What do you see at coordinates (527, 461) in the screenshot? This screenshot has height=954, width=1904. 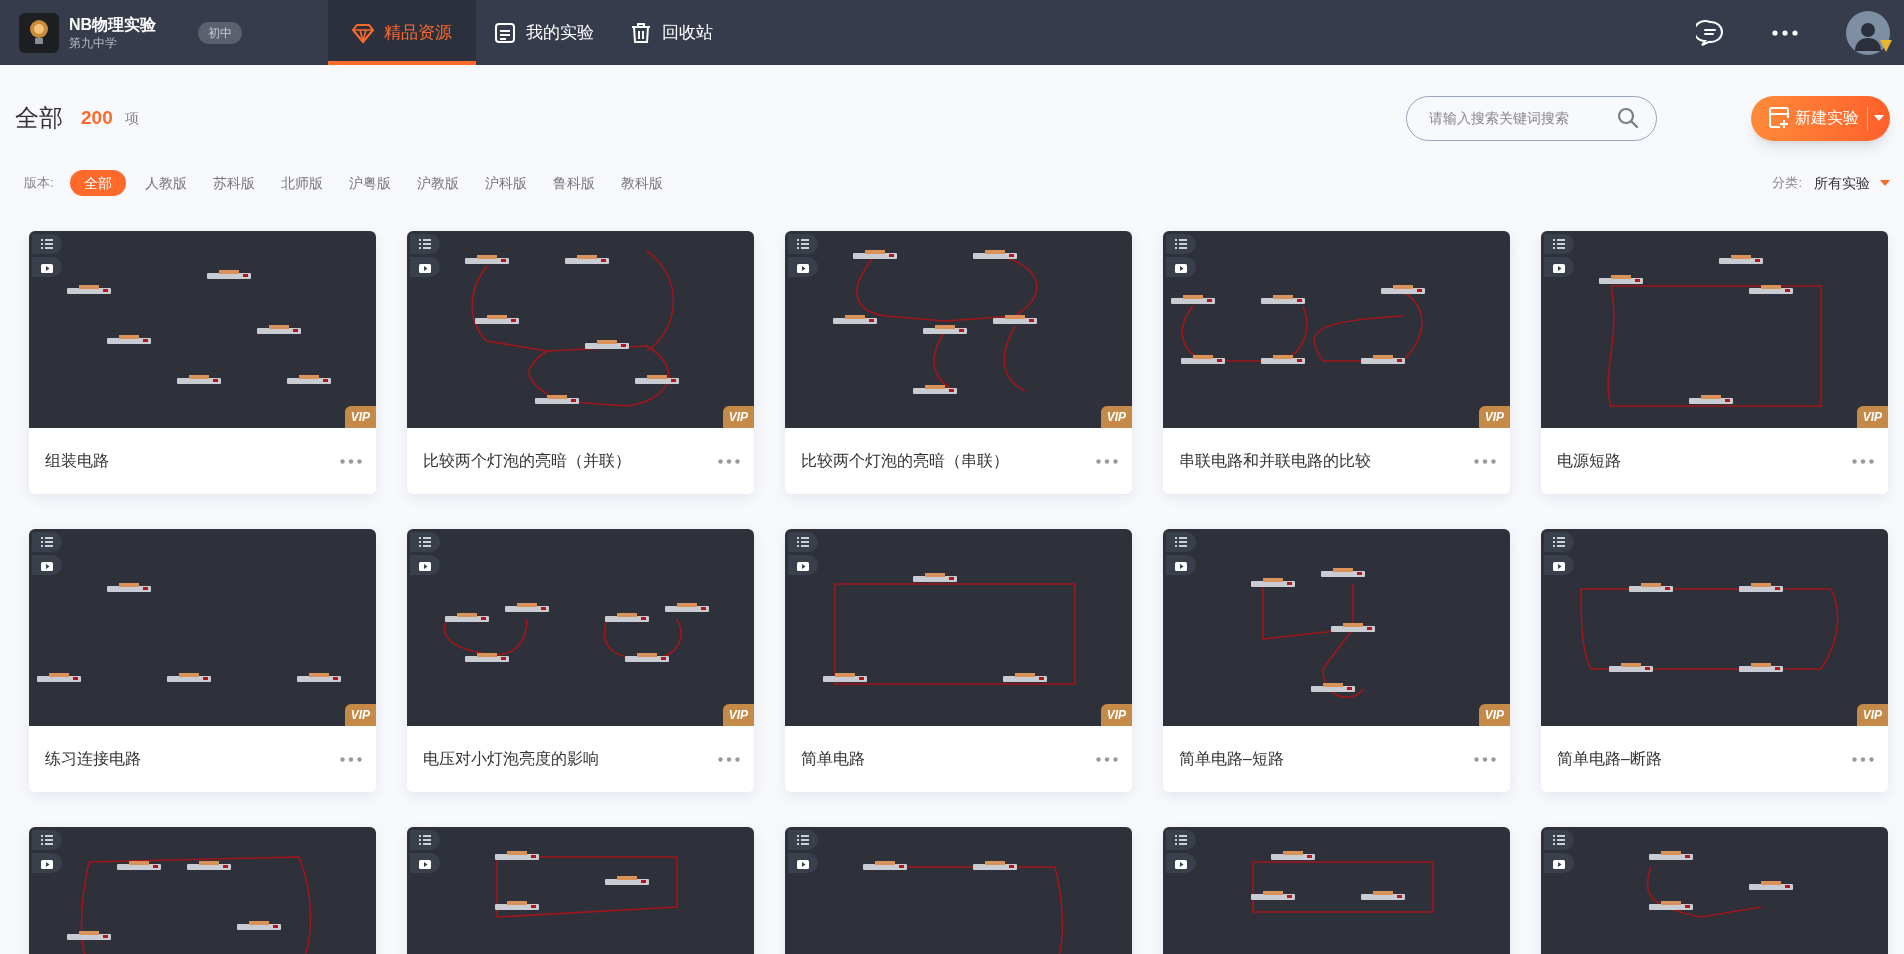 I see `experiment-title: 比较两个灯泡的亮暗（并联）` at bounding box center [527, 461].